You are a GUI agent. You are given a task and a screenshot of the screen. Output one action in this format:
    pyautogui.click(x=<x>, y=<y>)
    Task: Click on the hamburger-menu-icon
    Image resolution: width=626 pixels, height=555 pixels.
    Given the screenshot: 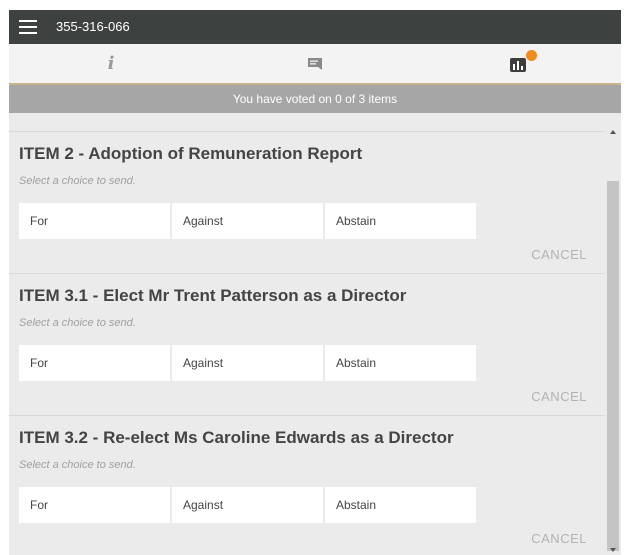 What is the action you would take?
    pyautogui.click(x=28, y=27)
    